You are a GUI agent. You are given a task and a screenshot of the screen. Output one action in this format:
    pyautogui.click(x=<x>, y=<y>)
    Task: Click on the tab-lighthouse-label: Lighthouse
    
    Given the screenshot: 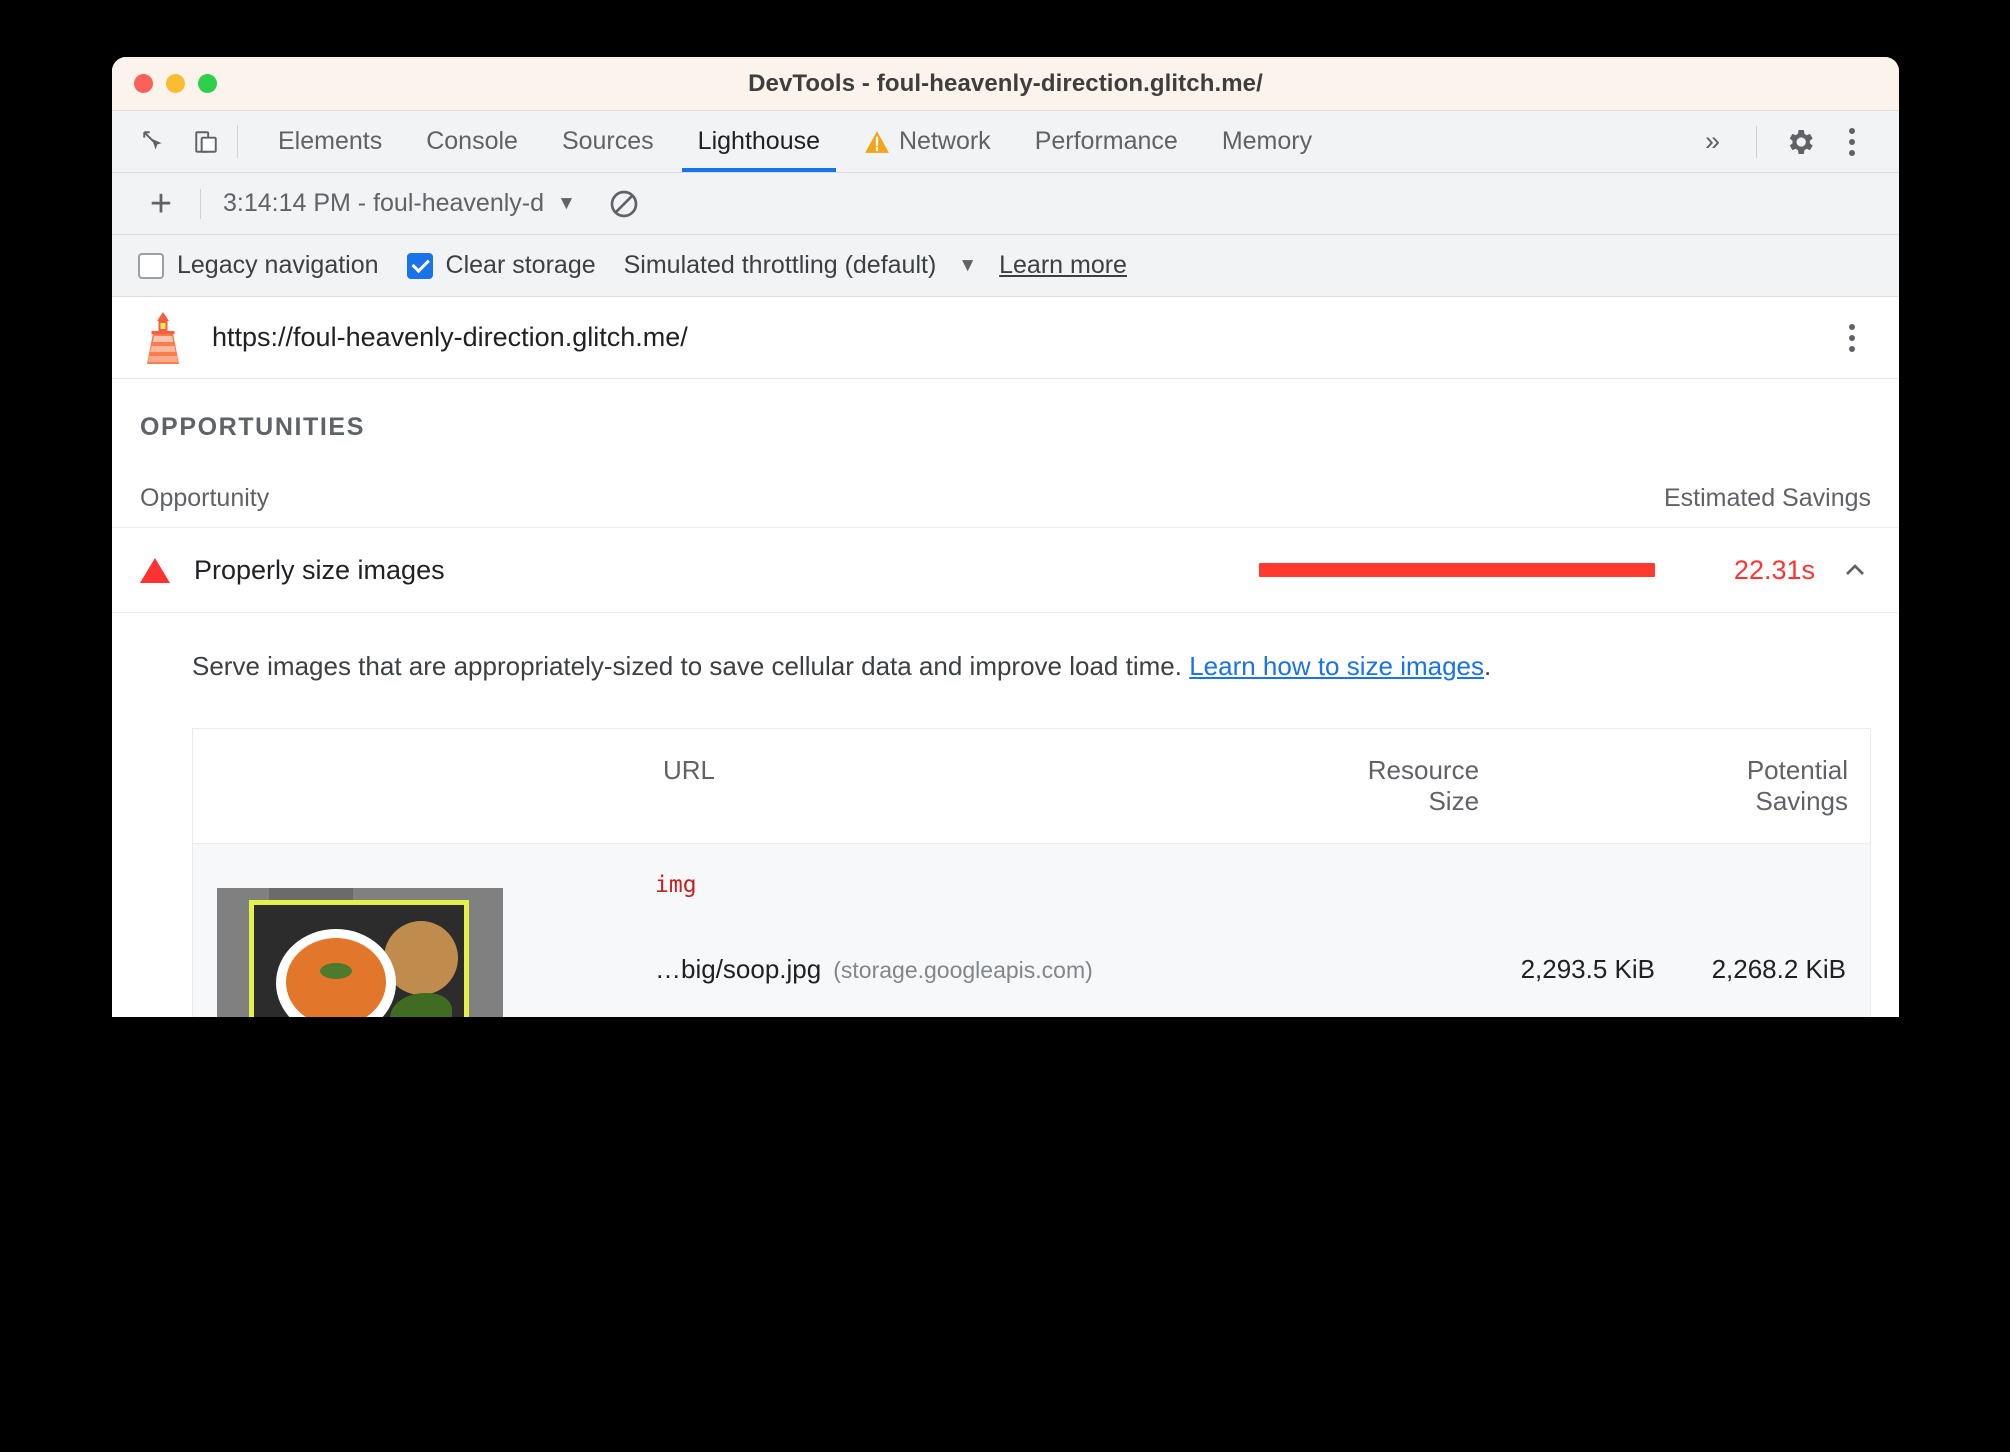 What is the action you would take?
    pyautogui.click(x=758, y=141)
    